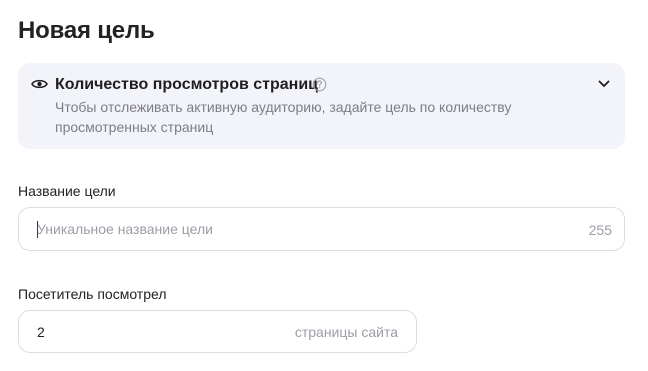  What do you see at coordinates (604, 84) in the screenshot?
I see `chevron-down-icon` at bounding box center [604, 84].